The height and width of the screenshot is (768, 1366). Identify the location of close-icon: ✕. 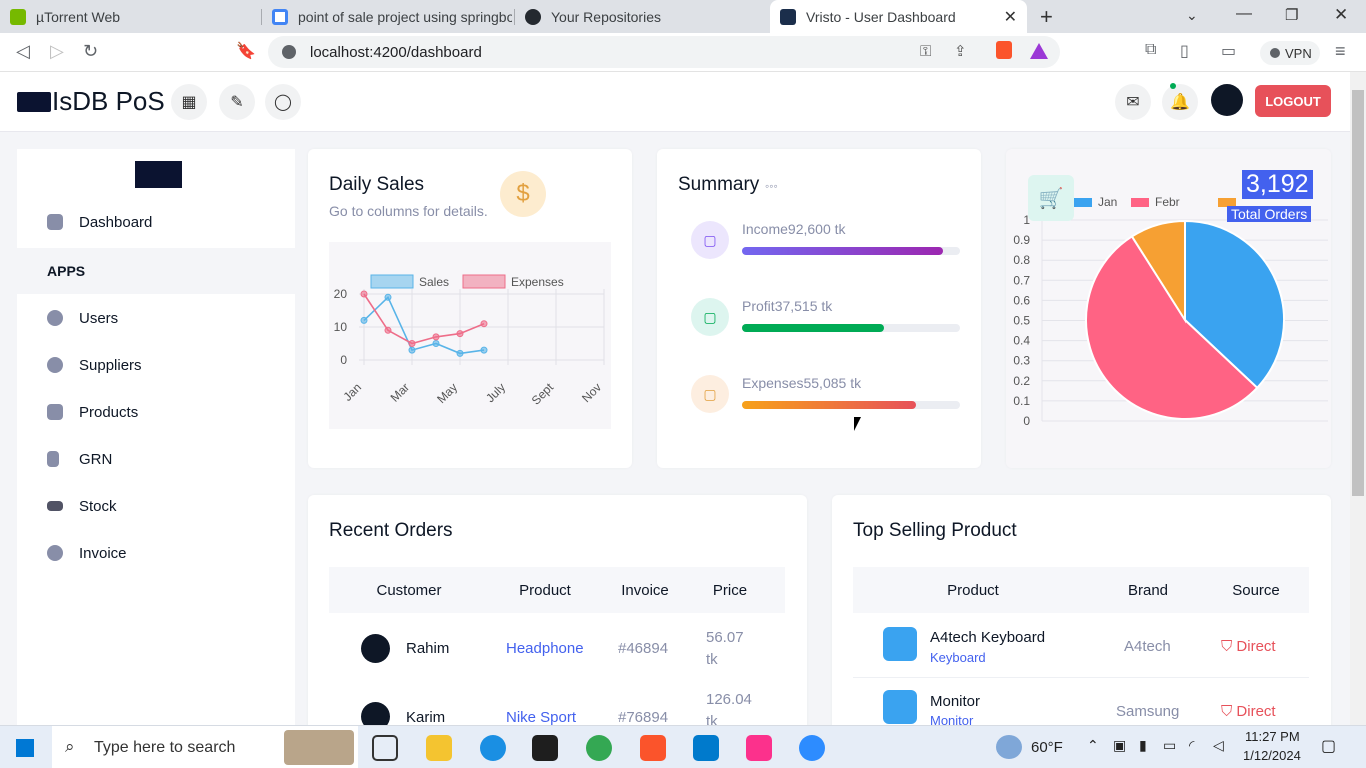
(1010, 17).